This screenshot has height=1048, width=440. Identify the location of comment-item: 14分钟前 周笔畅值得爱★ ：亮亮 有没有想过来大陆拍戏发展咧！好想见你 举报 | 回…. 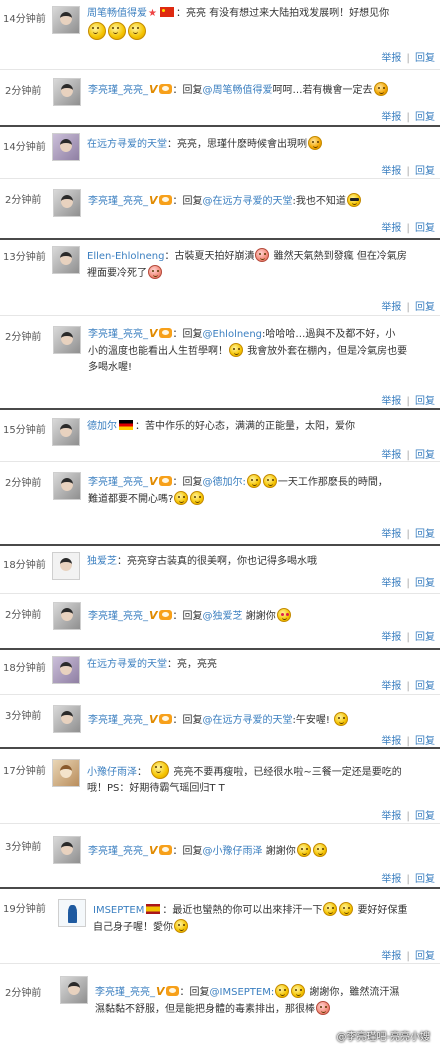
(220, 34).